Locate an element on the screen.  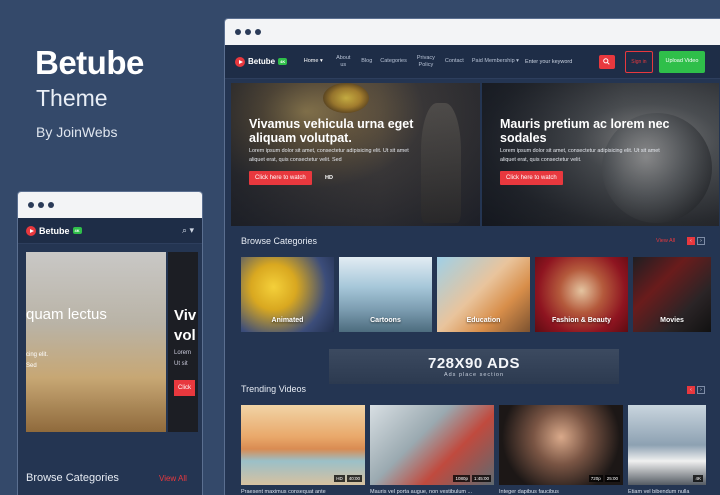
category-card: Animated is located at coordinates (287, 294).